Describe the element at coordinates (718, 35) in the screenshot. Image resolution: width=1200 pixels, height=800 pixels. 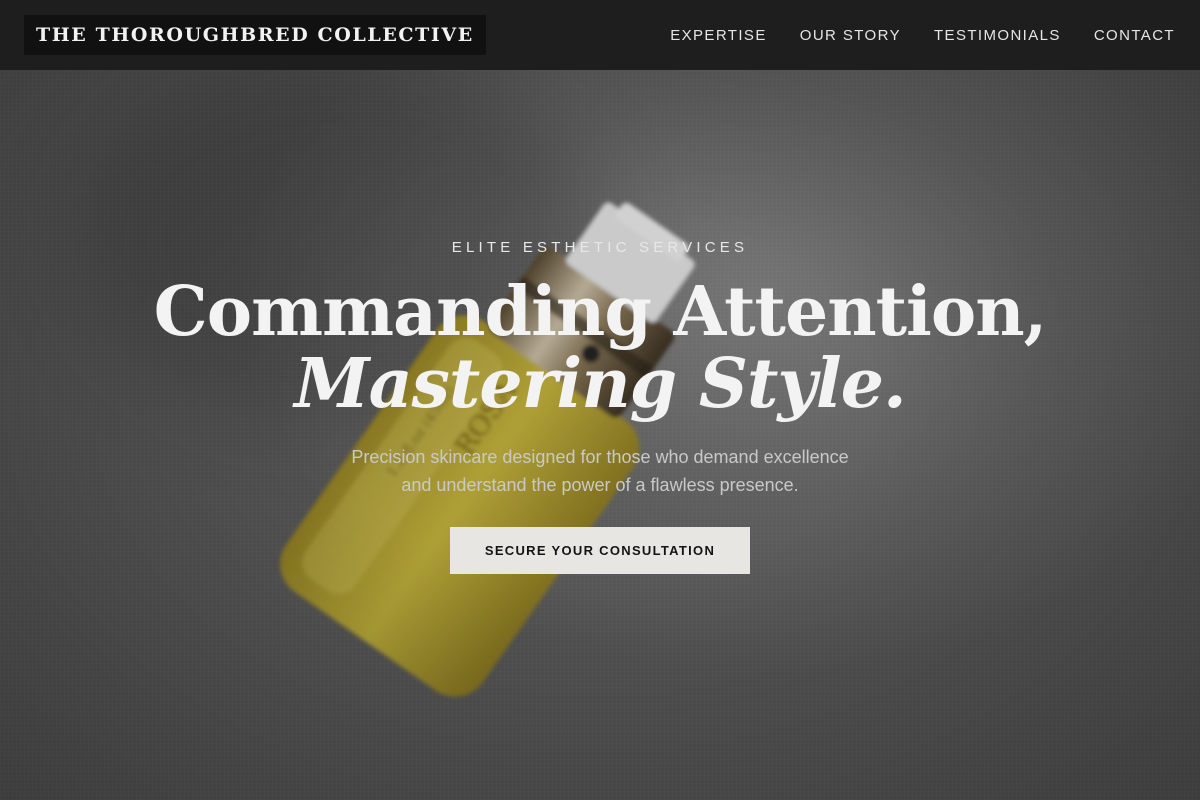
I see `nav-link-expertise: EXPERTISE` at that location.